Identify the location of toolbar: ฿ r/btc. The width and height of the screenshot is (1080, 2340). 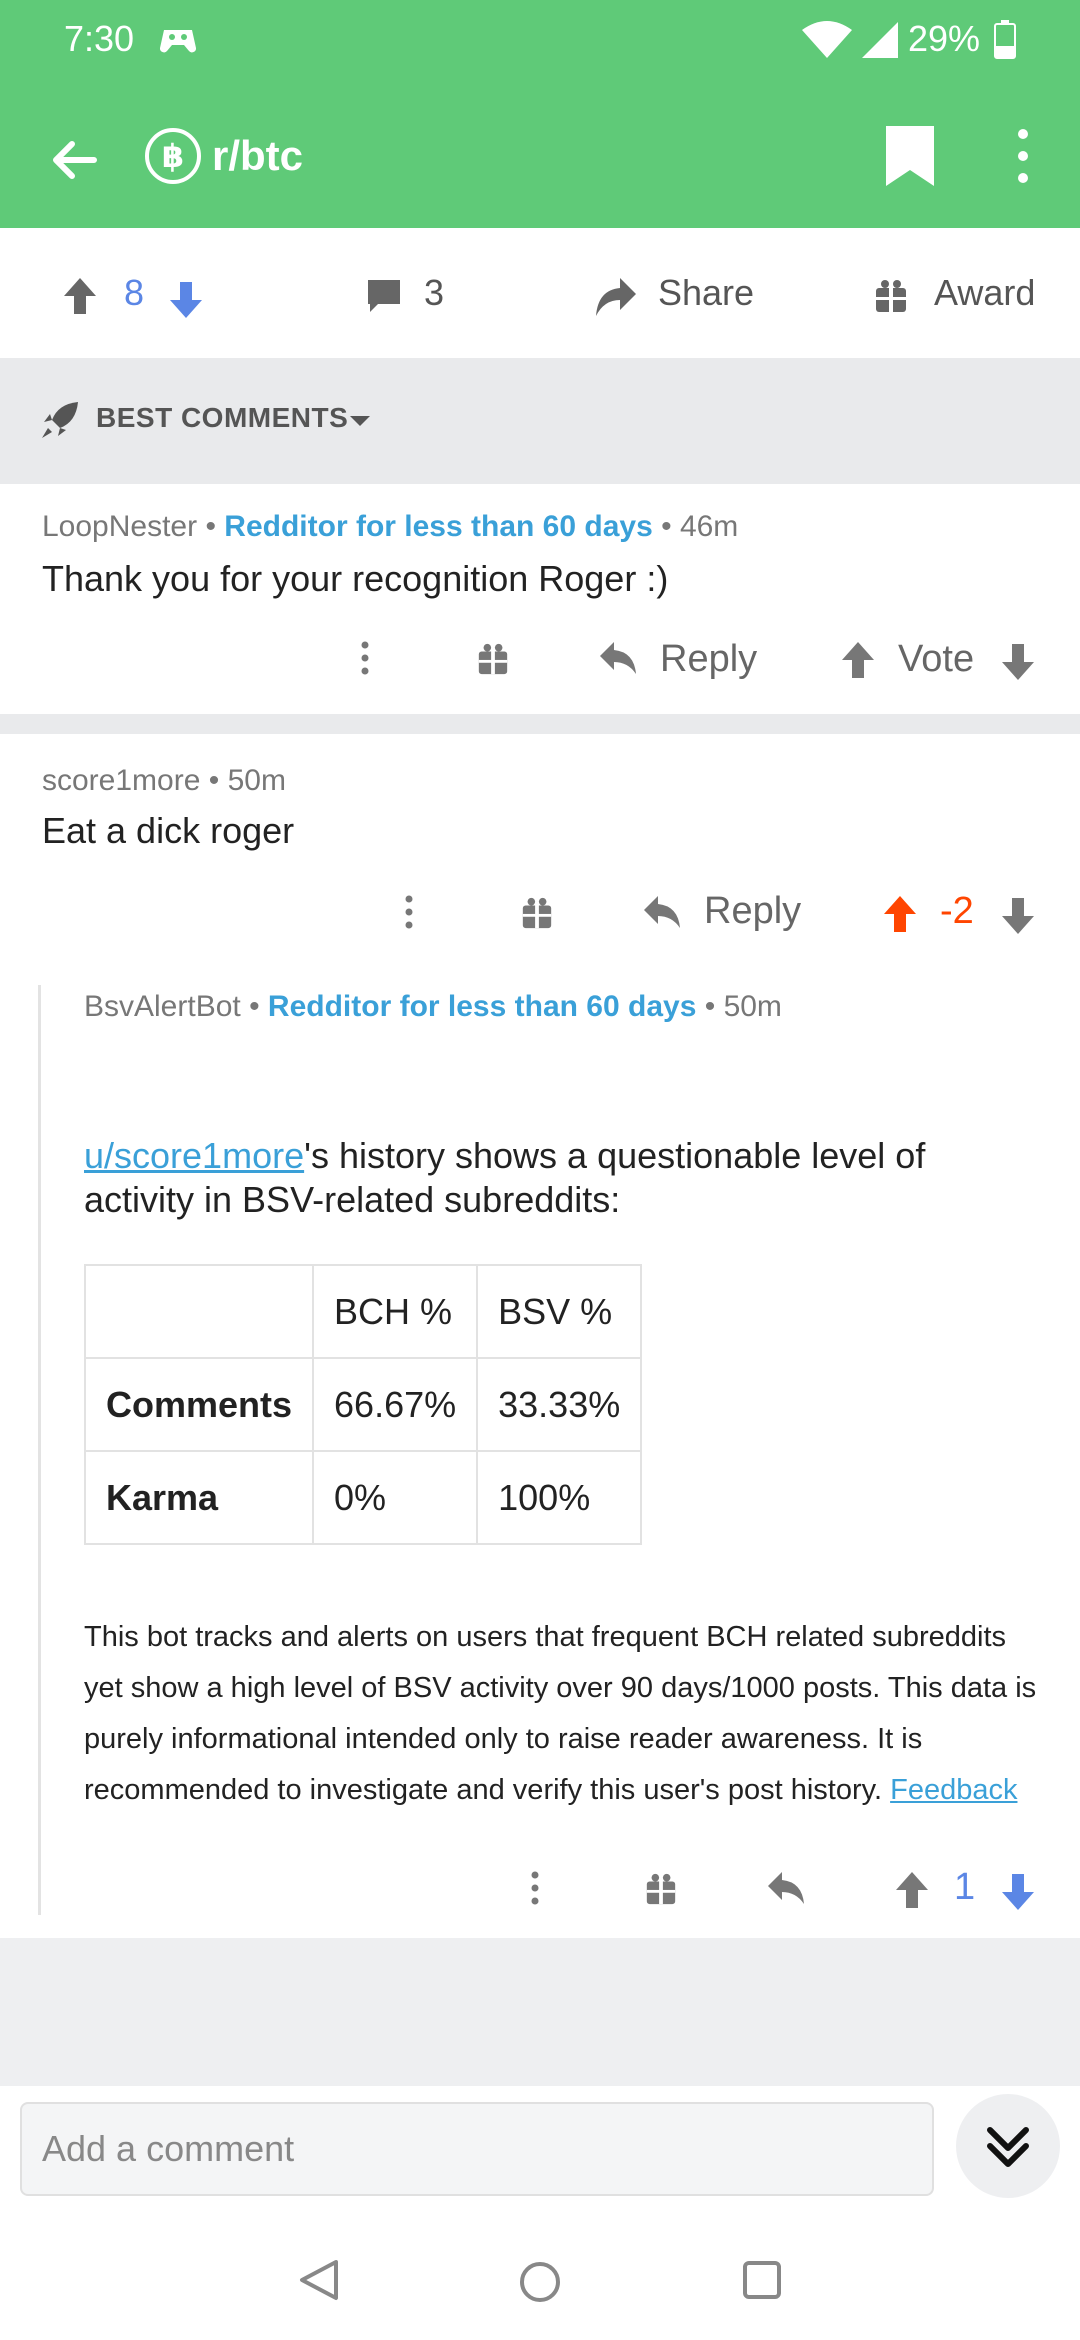
(540, 155).